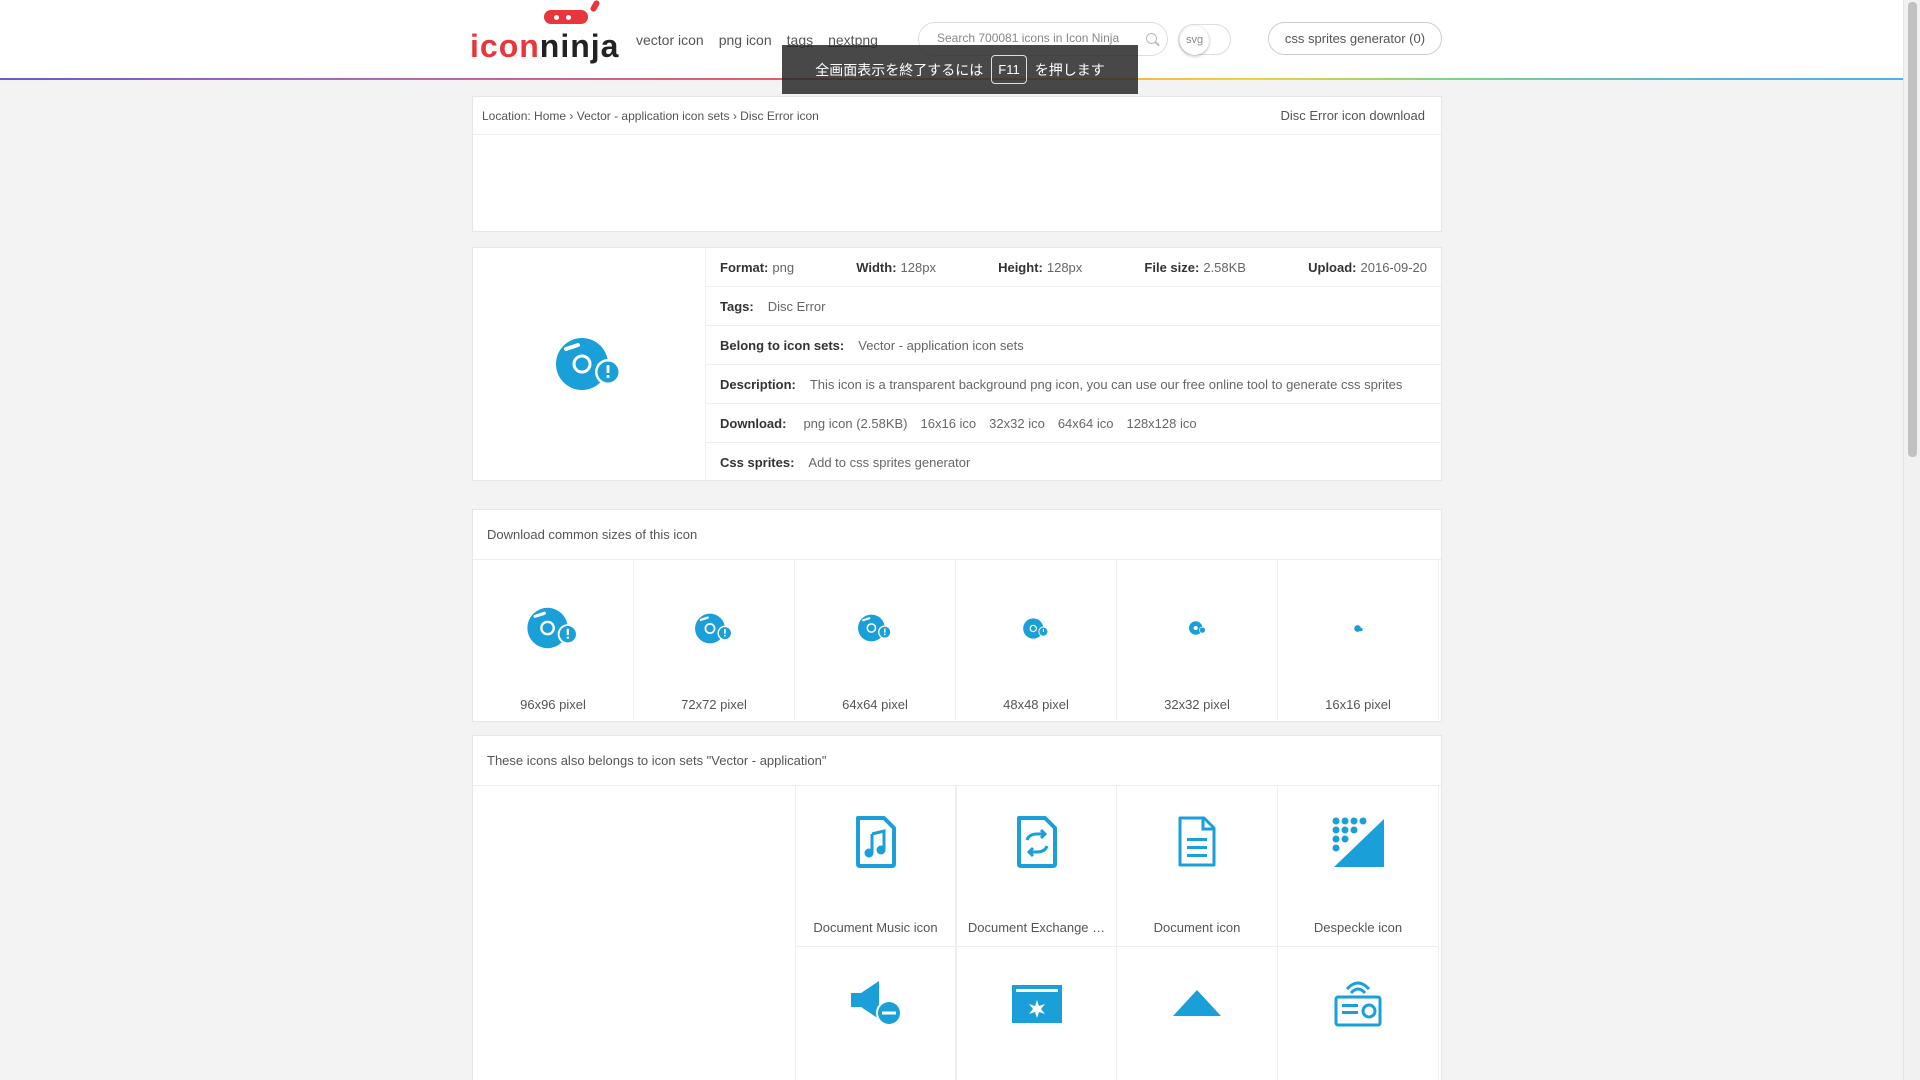  I want to click on format-value: png, so click(783, 267).